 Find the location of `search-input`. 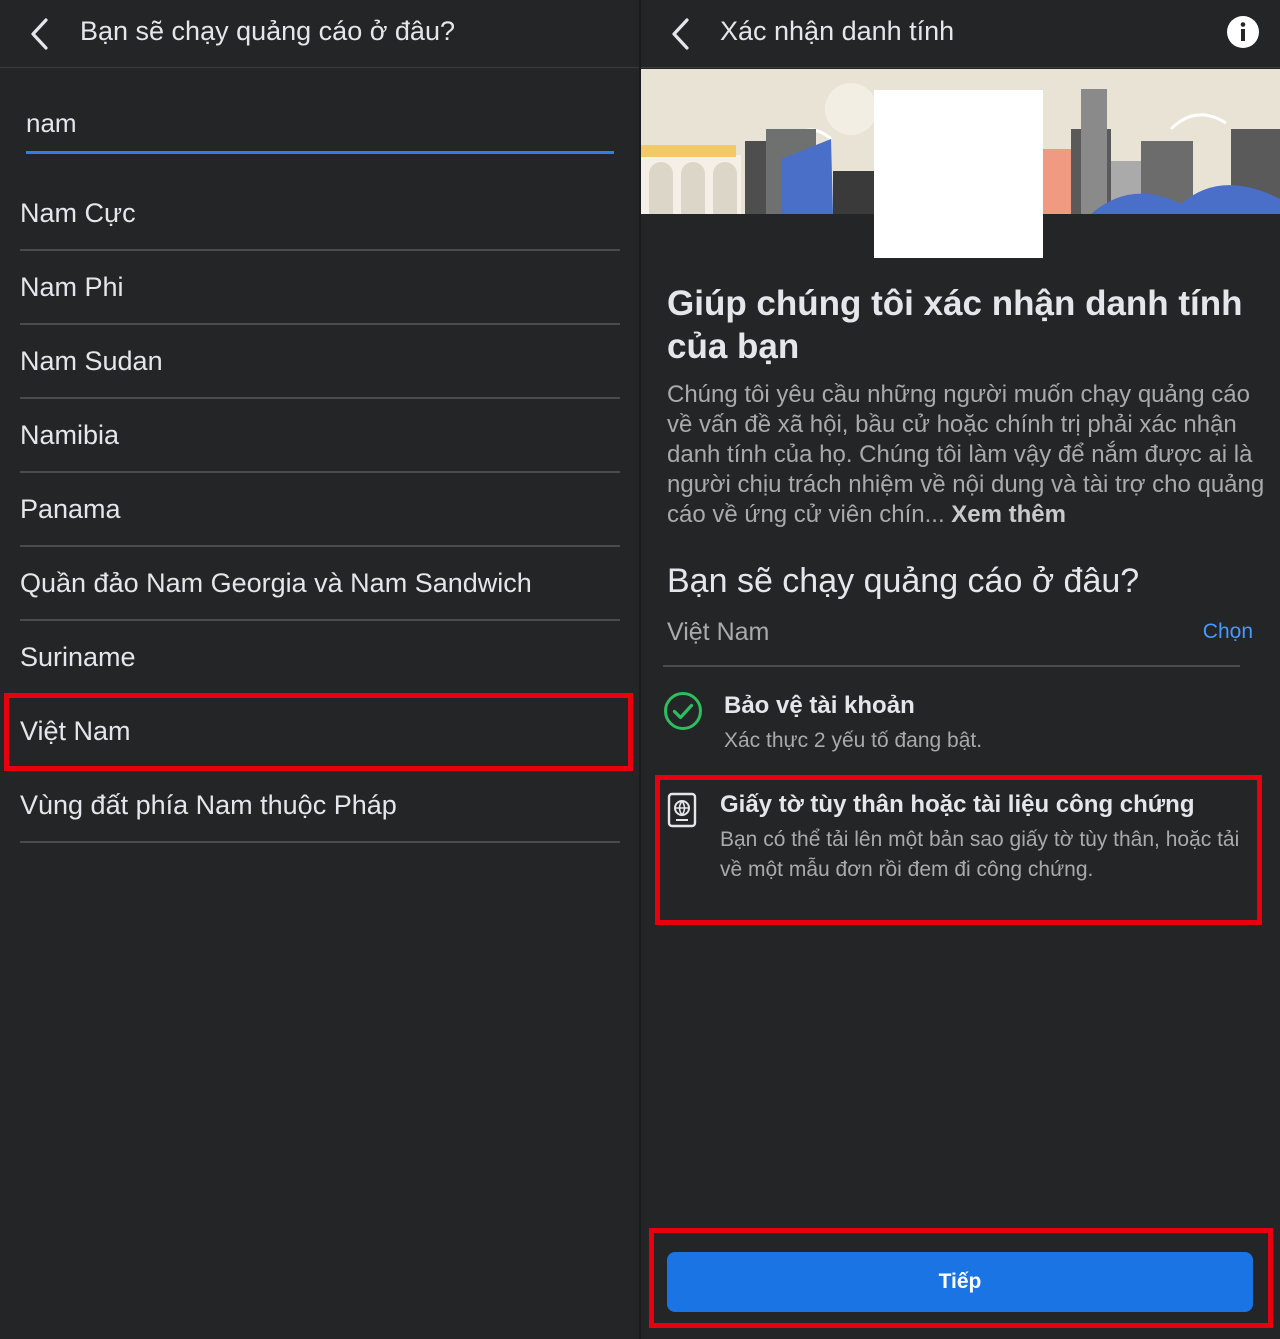

search-input is located at coordinates (320, 123).